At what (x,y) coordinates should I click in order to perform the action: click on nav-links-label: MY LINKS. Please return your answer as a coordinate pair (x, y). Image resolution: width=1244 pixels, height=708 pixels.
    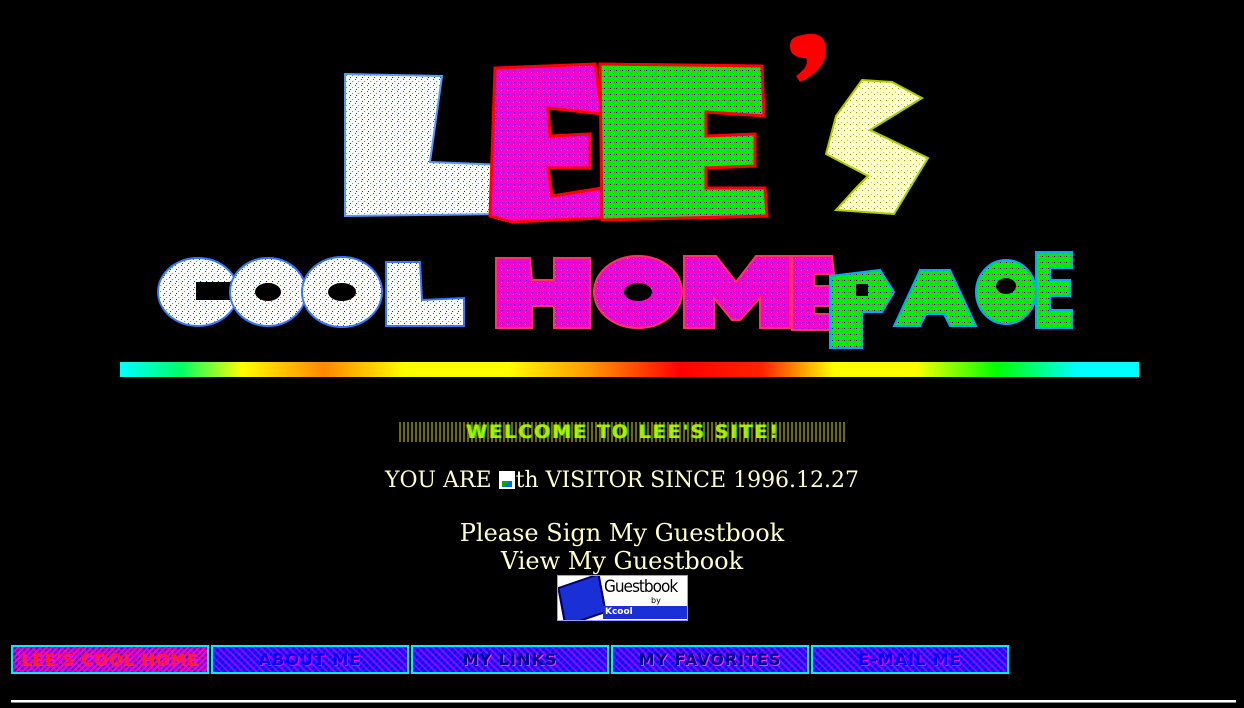
    Looking at the image, I should click on (510, 659).